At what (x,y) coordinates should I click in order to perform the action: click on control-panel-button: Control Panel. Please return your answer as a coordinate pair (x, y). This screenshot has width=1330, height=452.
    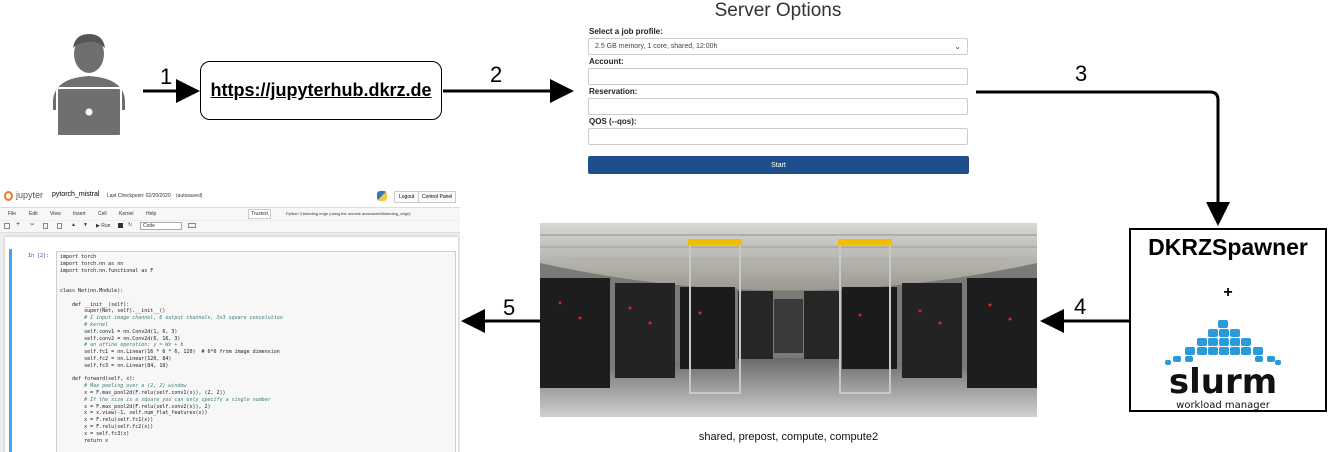
    Looking at the image, I should click on (437, 197).